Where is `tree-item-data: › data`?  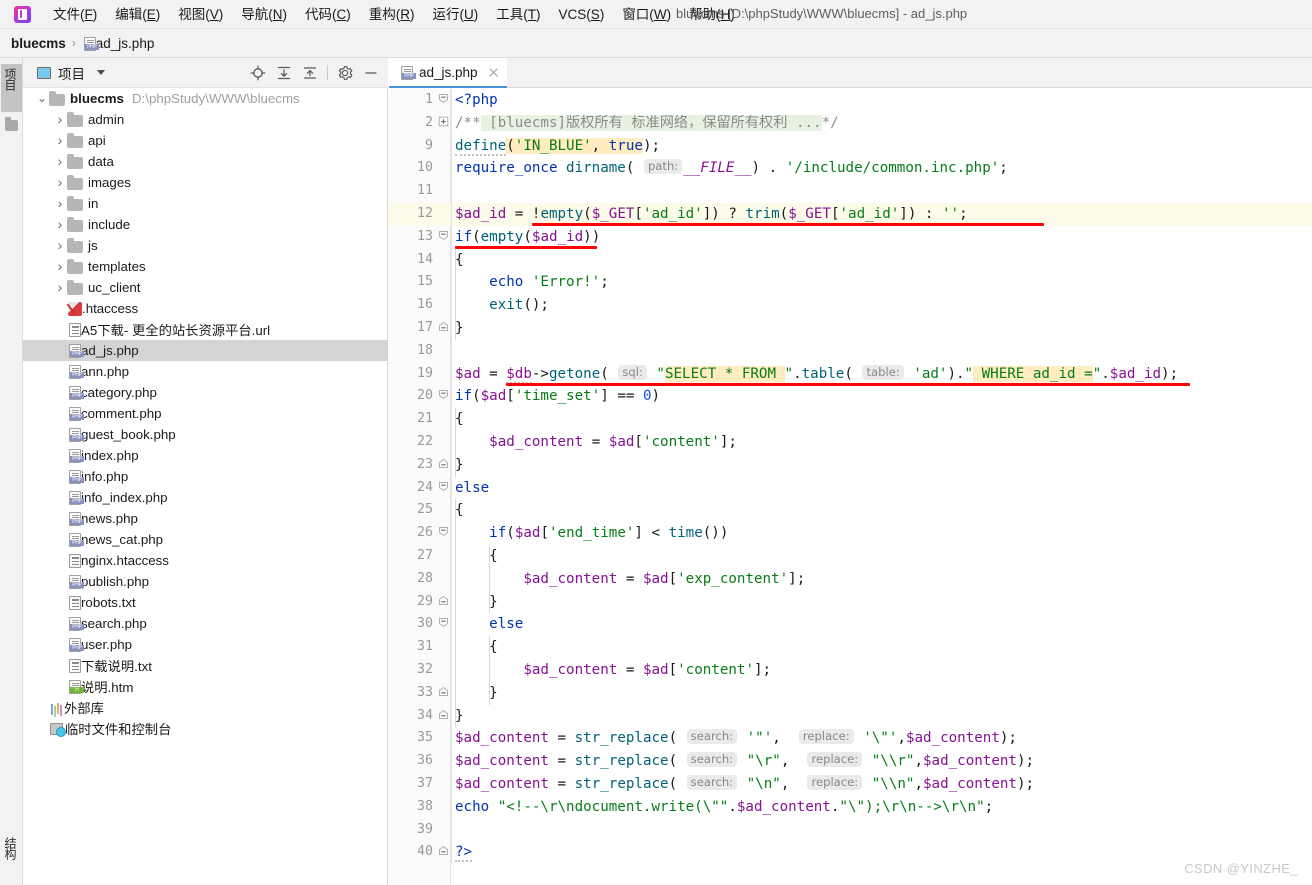 tree-item-data: › data is located at coordinates (205, 161).